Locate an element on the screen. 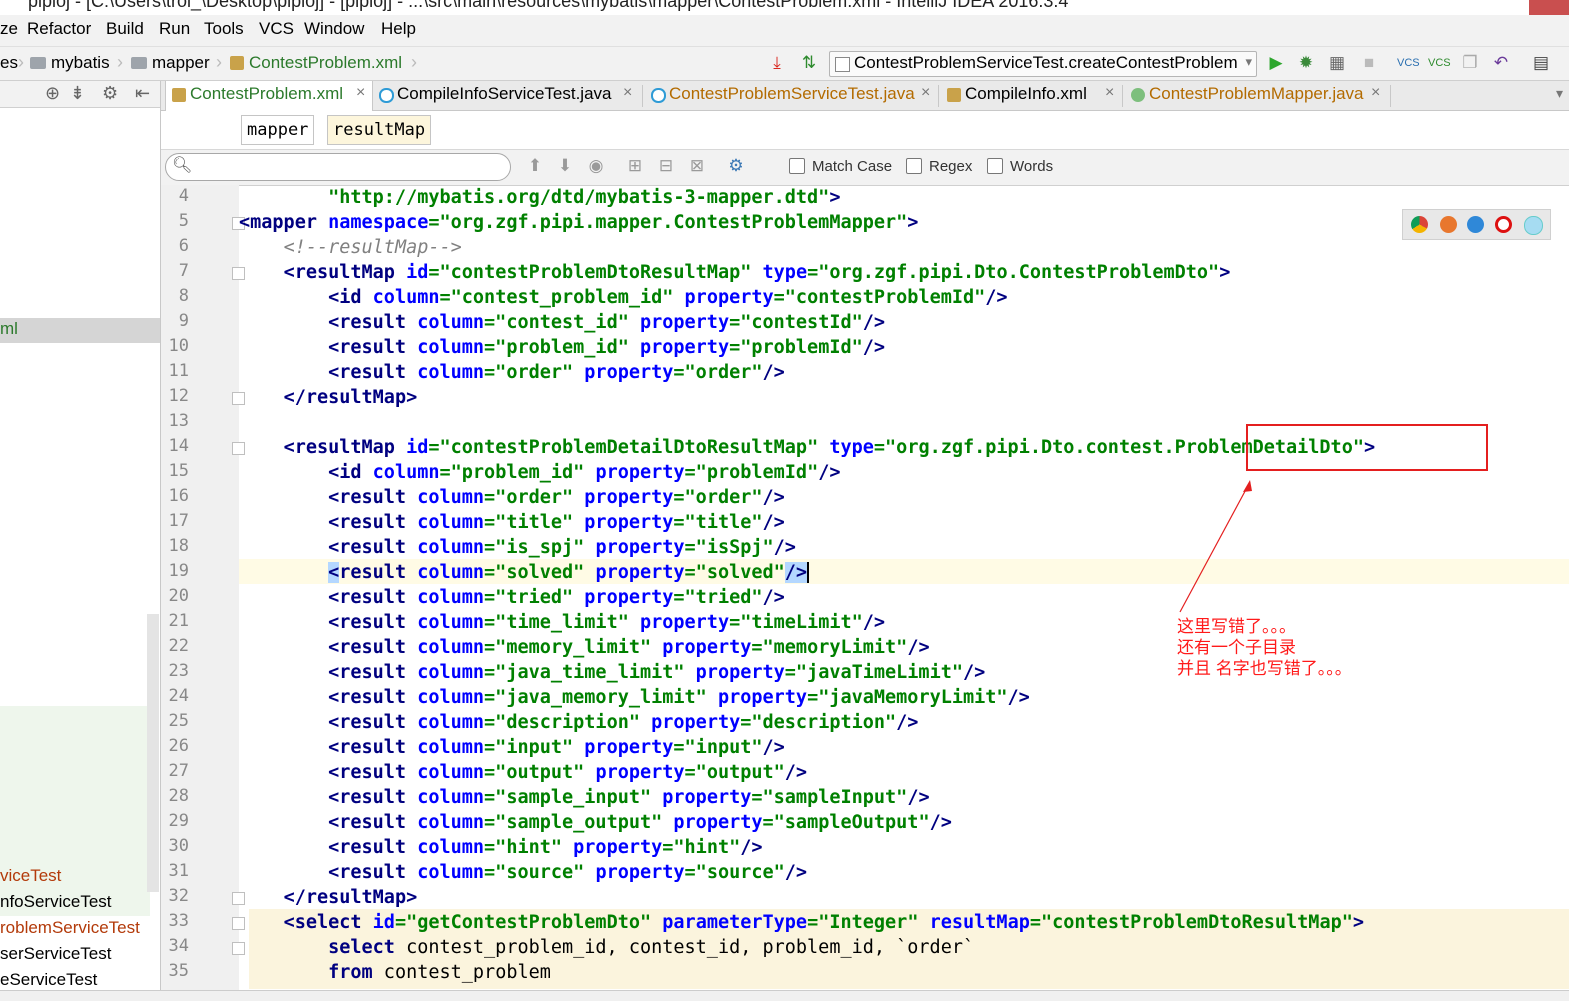 This screenshot has height=1001, width=1569. code-line: <result column="hint" property="hint"/> is located at coordinates (500, 847).